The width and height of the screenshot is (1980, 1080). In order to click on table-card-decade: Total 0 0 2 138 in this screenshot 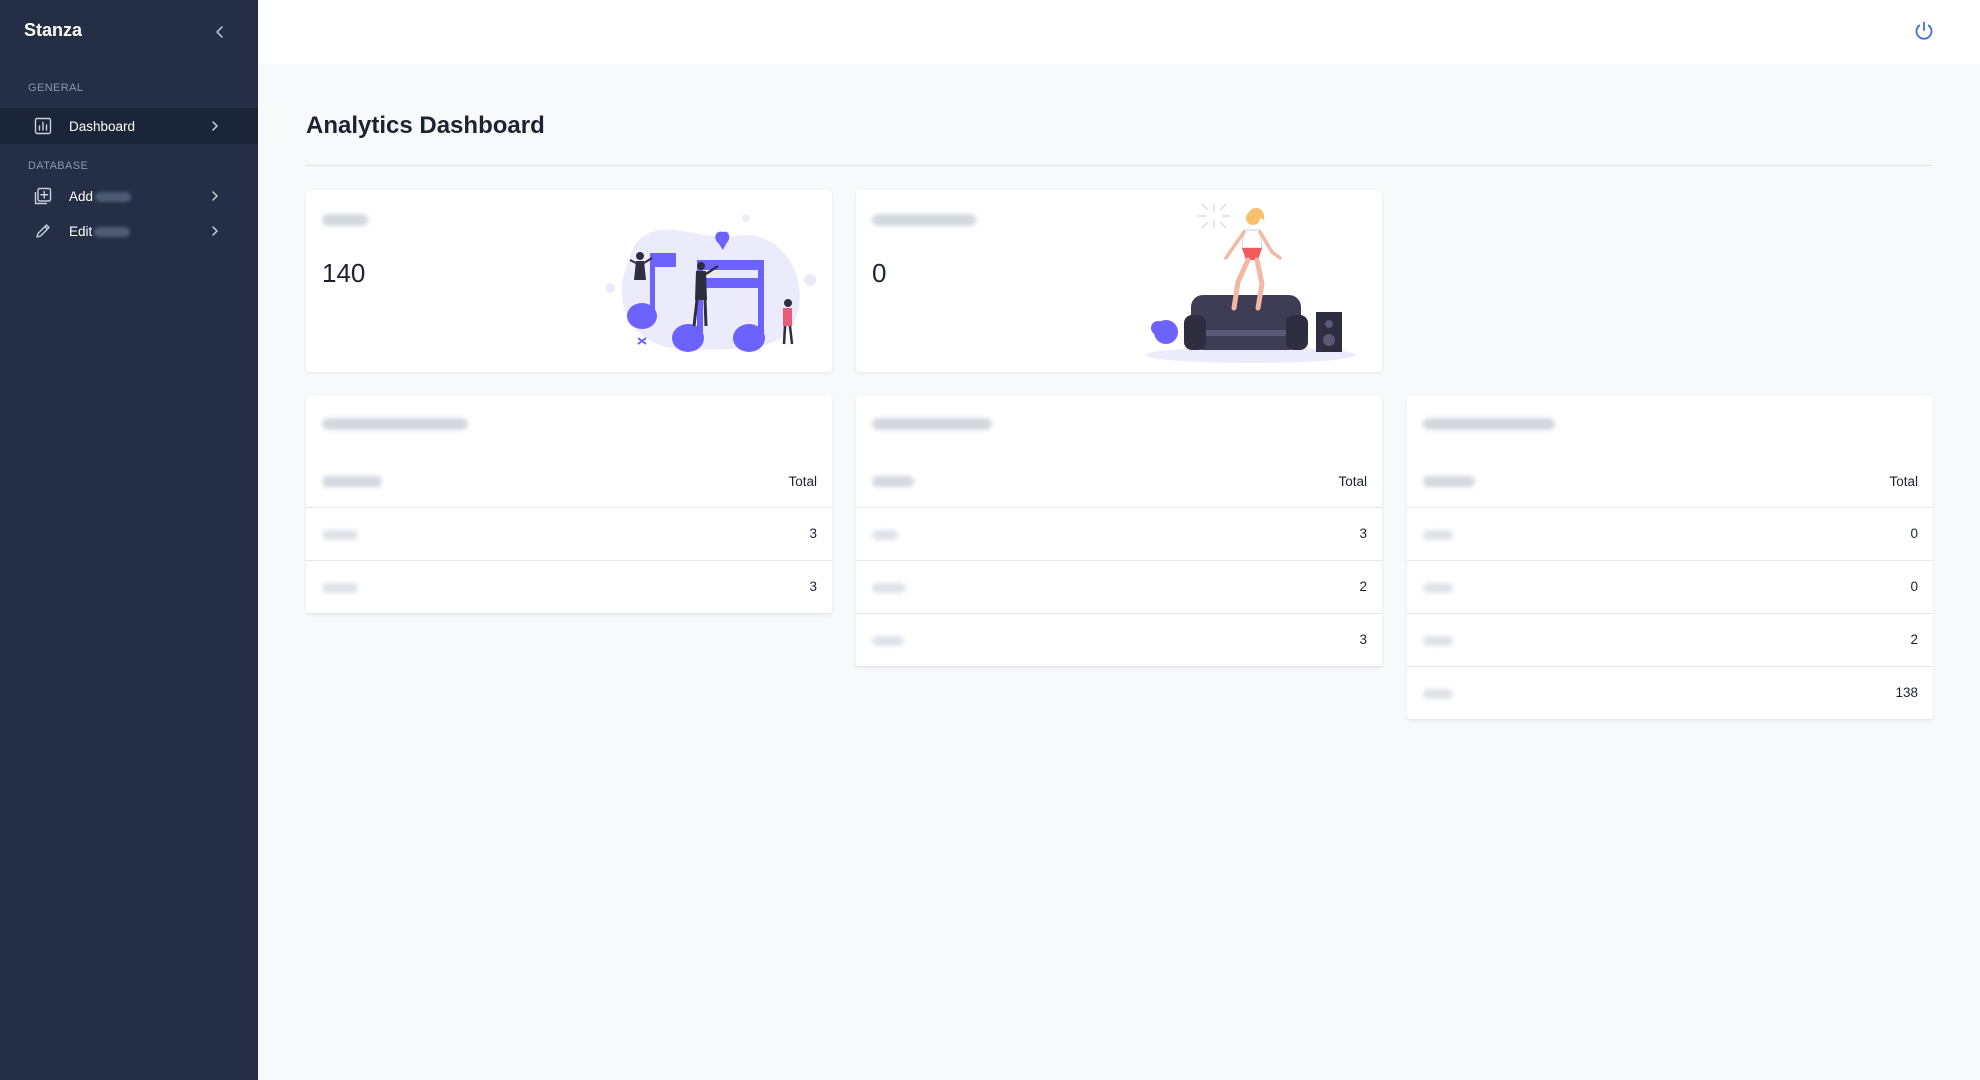, I will do `click(1670, 558)`.